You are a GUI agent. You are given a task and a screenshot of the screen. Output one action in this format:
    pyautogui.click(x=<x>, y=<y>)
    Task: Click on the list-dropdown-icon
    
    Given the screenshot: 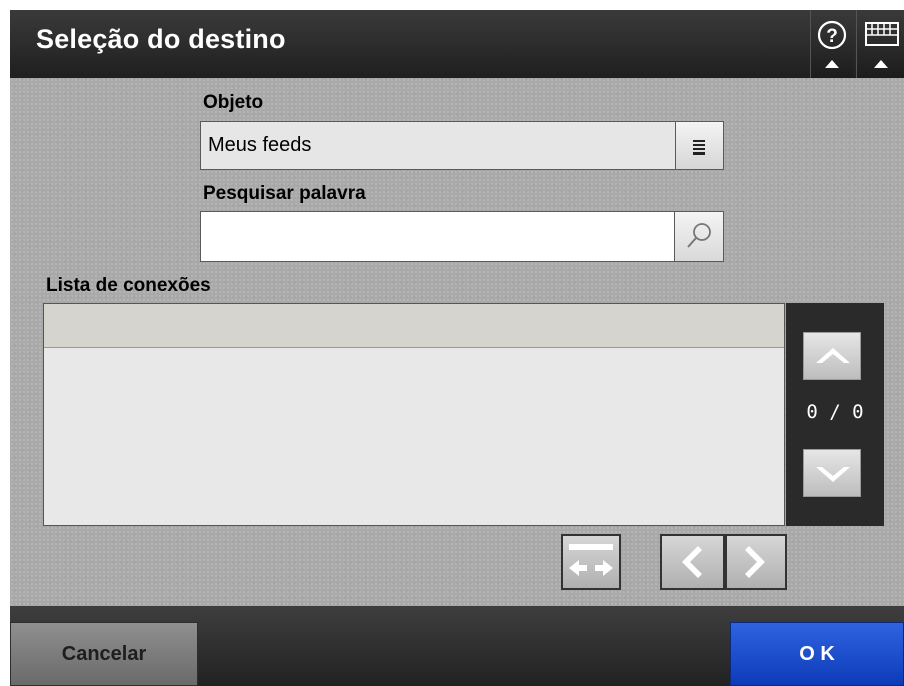 What is the action you would take?
    pyautogui.click(x=699, y=145)
    